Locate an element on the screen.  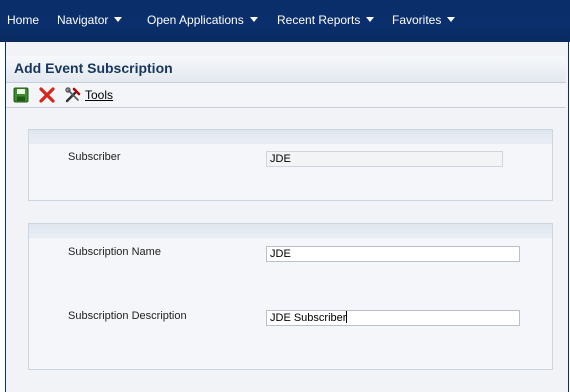
subscription-name-label: Subscription Name is located at coordinates (114, 252).